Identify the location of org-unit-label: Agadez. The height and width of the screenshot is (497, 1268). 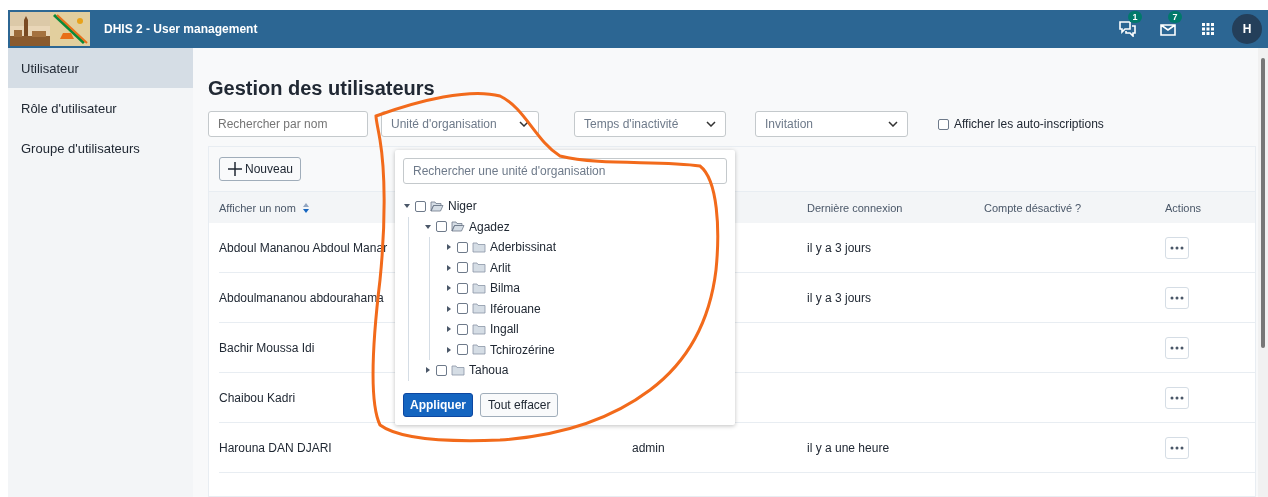
(489, 226).